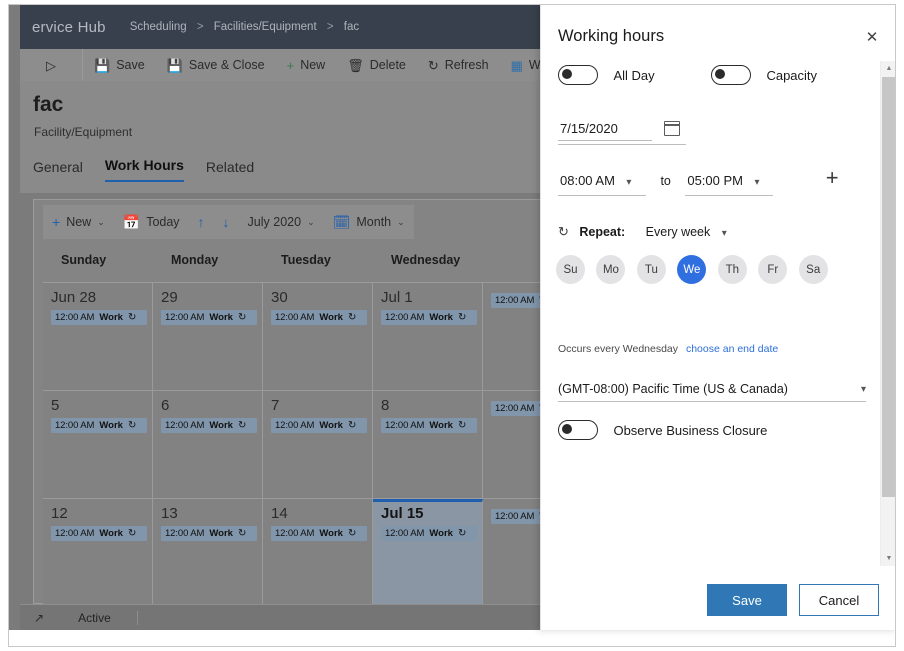 The image size is (904, 651). Describe the element at coordinates (611, 36) in the screenshot. I see `panel-title: Working hours` at that location.